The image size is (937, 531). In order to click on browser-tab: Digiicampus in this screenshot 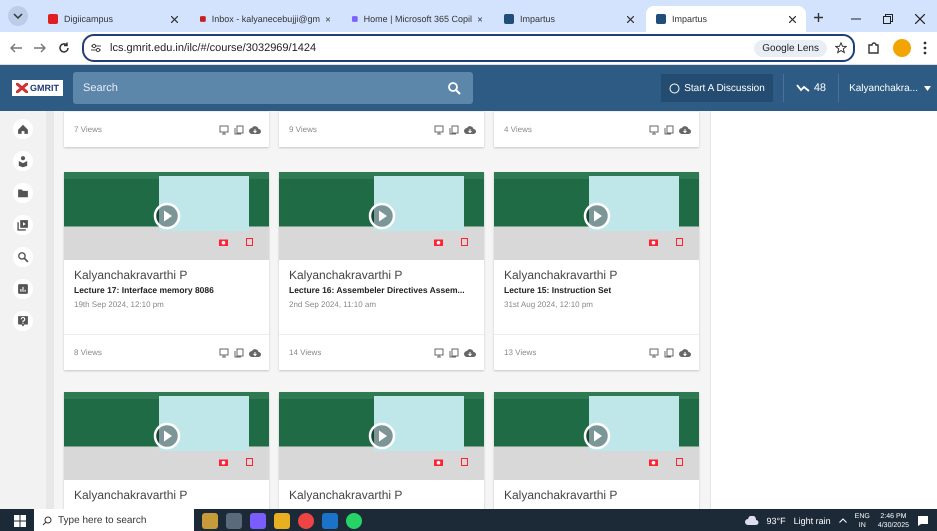, I will do `click(113, 19)`.